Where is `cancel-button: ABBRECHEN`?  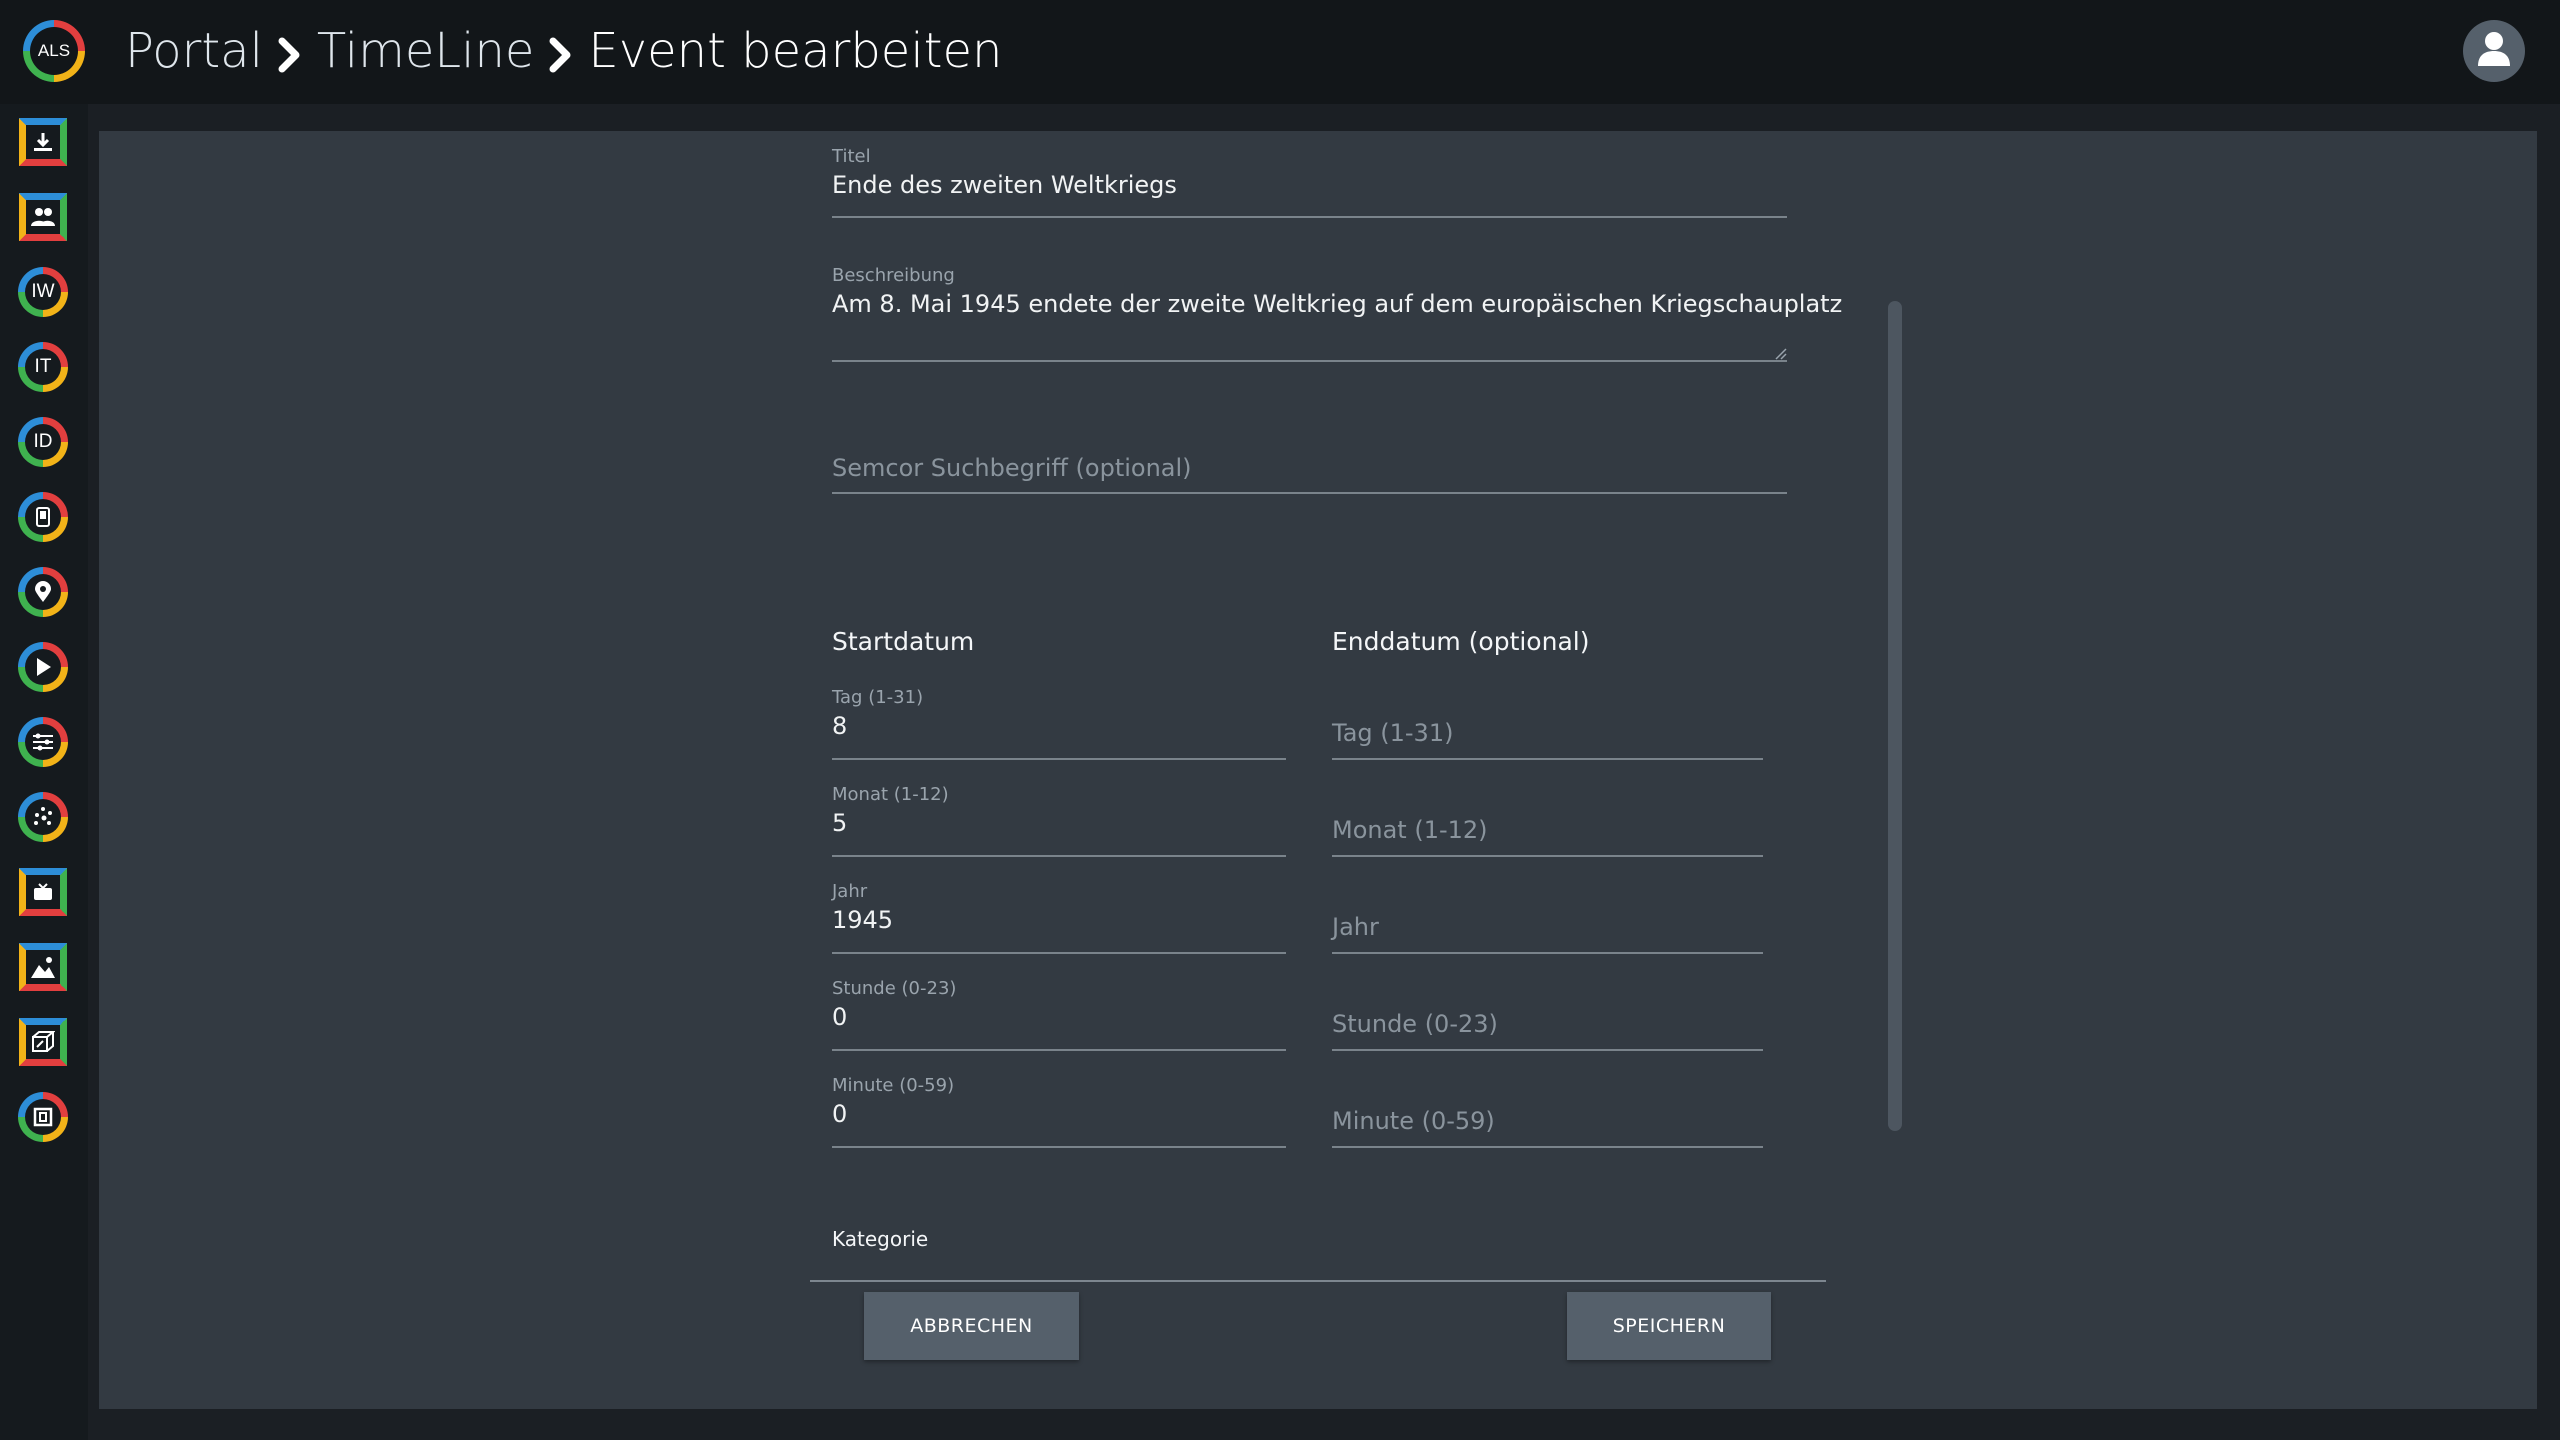 cancel-button: ABBRECHEN is located at coordinates (971, 1326).